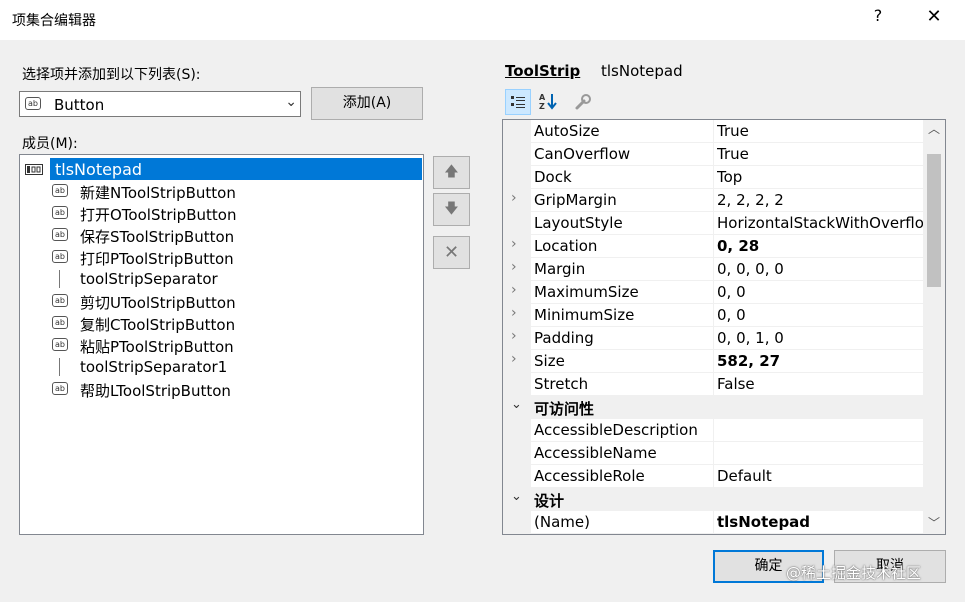  I want to click on property-name: CanOverflow, so click(622, 154).